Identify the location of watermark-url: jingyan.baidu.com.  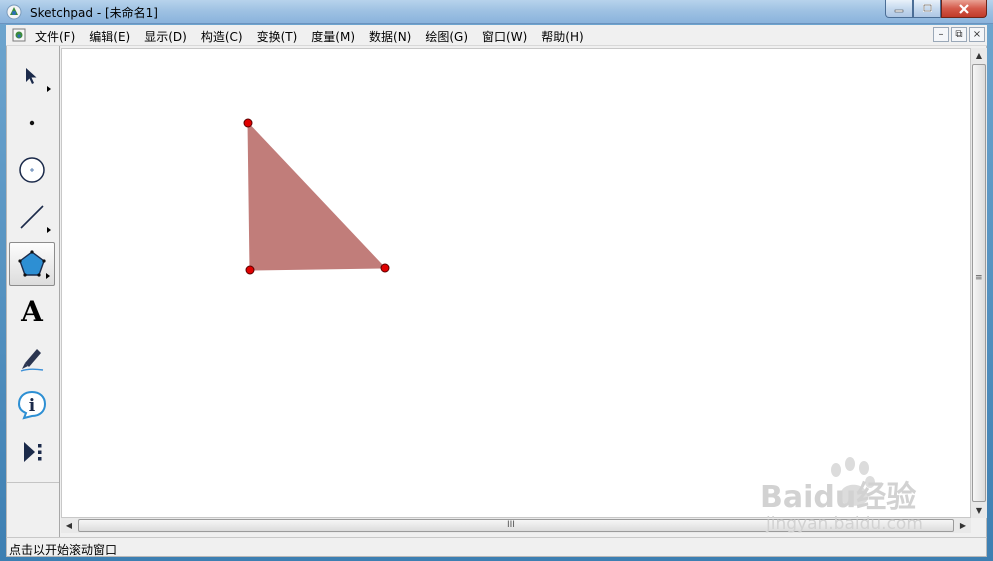
(844, 524).